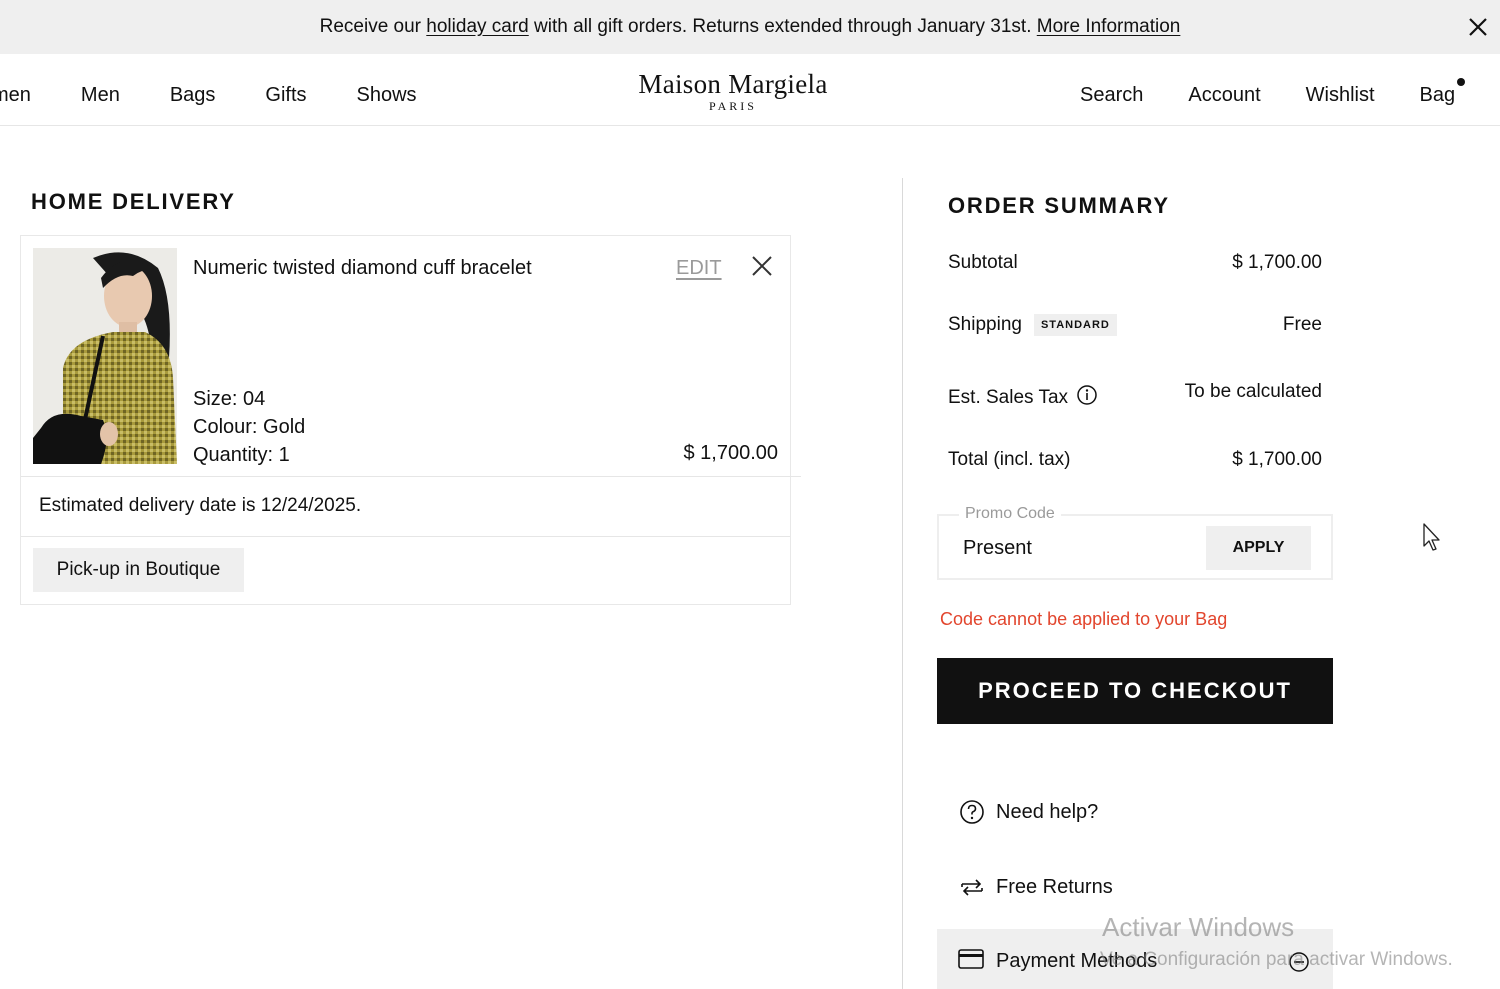 The image size is (1500, 989). I want to click on total-label: Total (incl. tax), so click(1009, 459).